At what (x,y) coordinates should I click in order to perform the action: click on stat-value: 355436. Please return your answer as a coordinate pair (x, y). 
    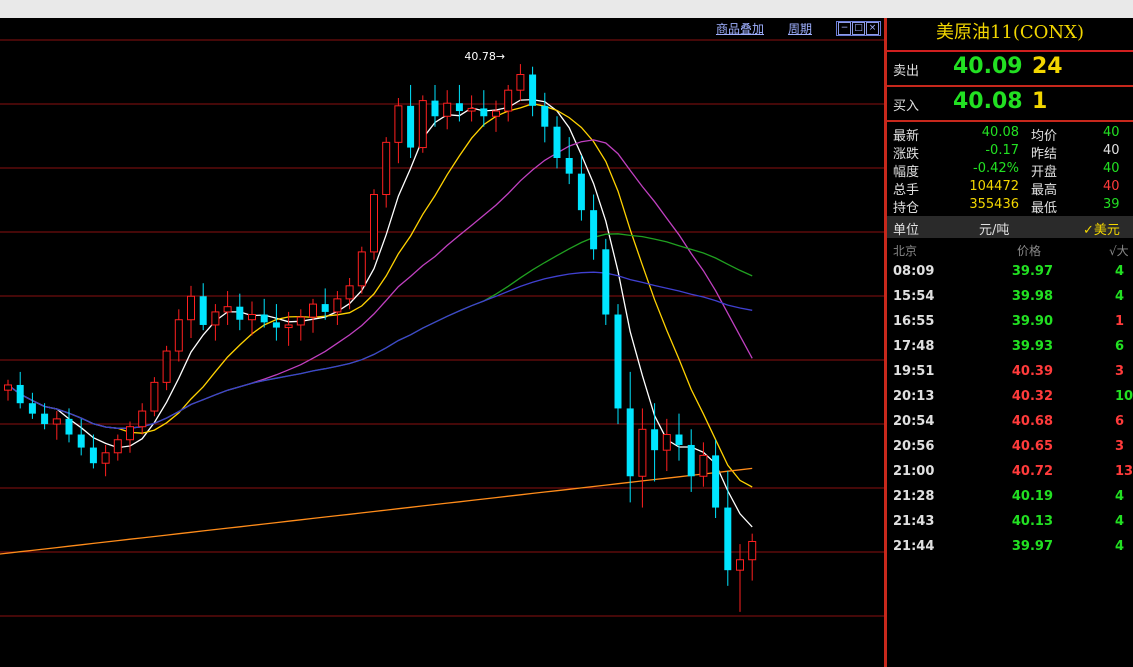
    Looking at the image, I should click on (994, 204).